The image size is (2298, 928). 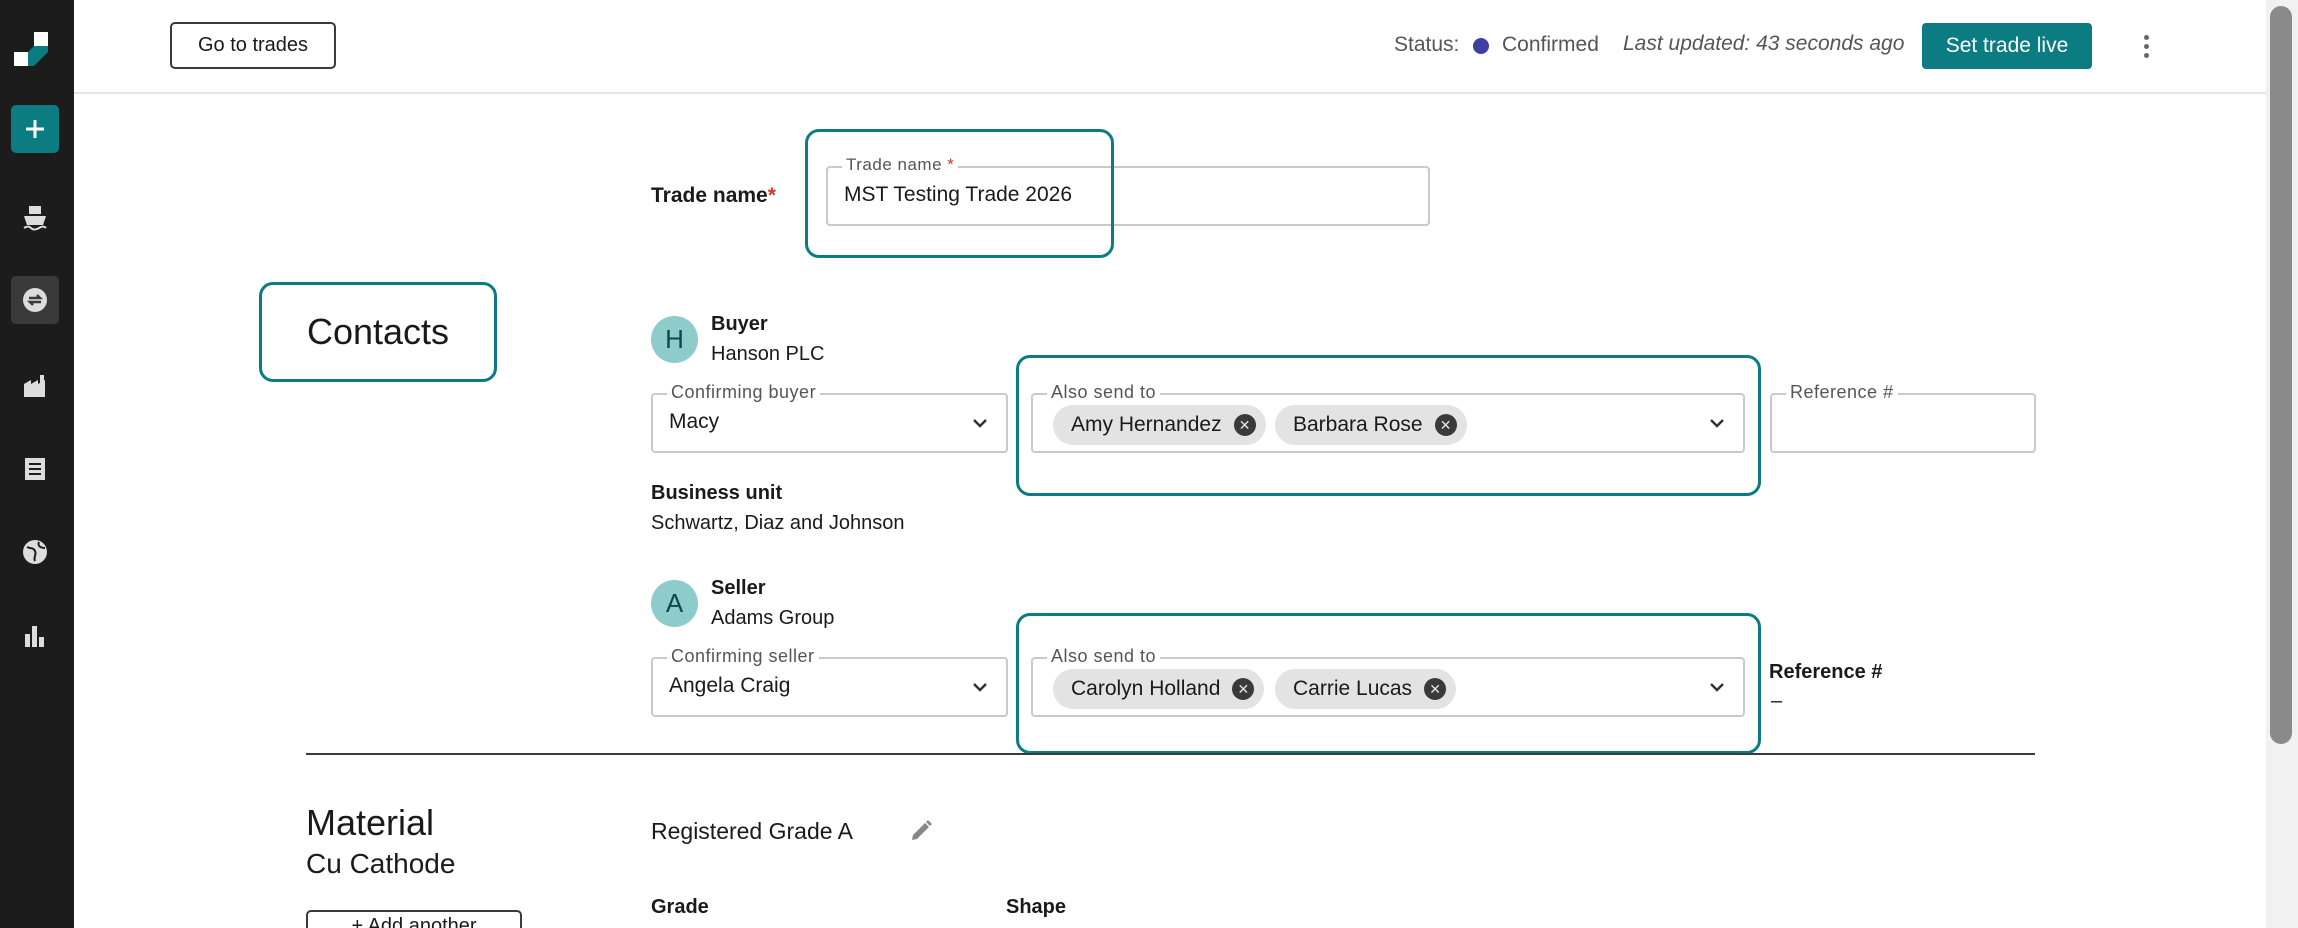 What do you see at coordinates (1481, 46) in the screenshot?
I see `status-indicator-dot` at bounding box center [1481, 46].